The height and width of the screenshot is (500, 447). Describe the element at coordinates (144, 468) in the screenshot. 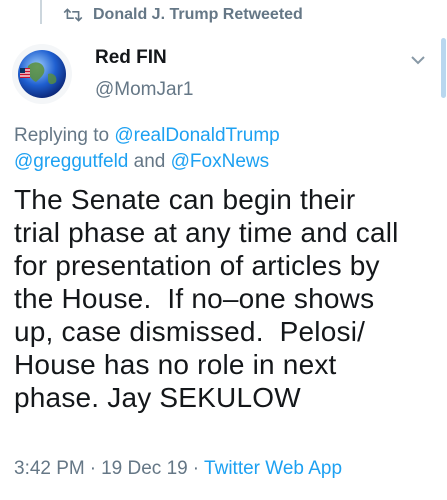

I see `tweet-date: 19 Dec 19` at that location.